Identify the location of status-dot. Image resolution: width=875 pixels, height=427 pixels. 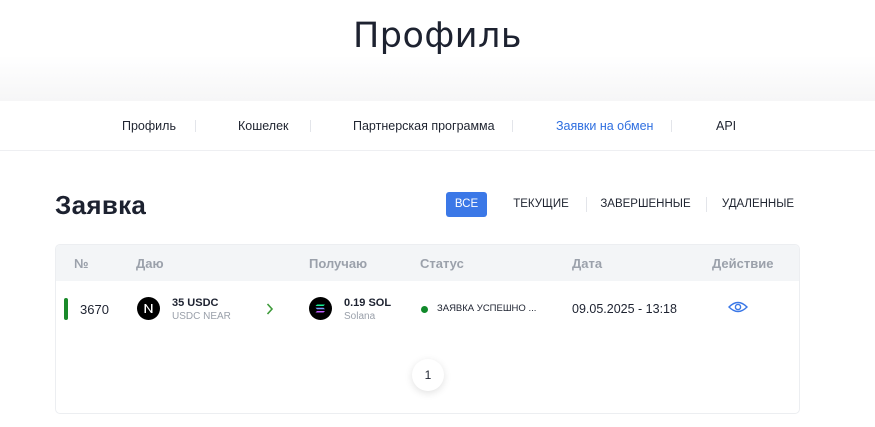
(424, 309).